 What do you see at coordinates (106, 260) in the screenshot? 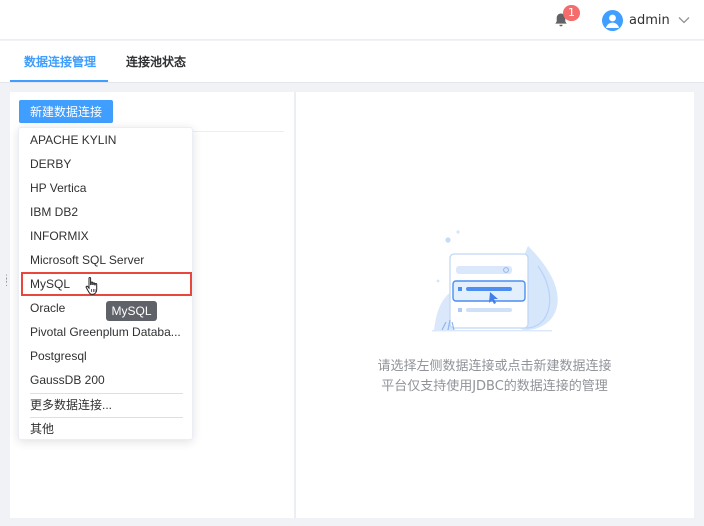
I see `dropdown-item-sql-server: Microsoft SQL Server` at bounding box center [106, 260].